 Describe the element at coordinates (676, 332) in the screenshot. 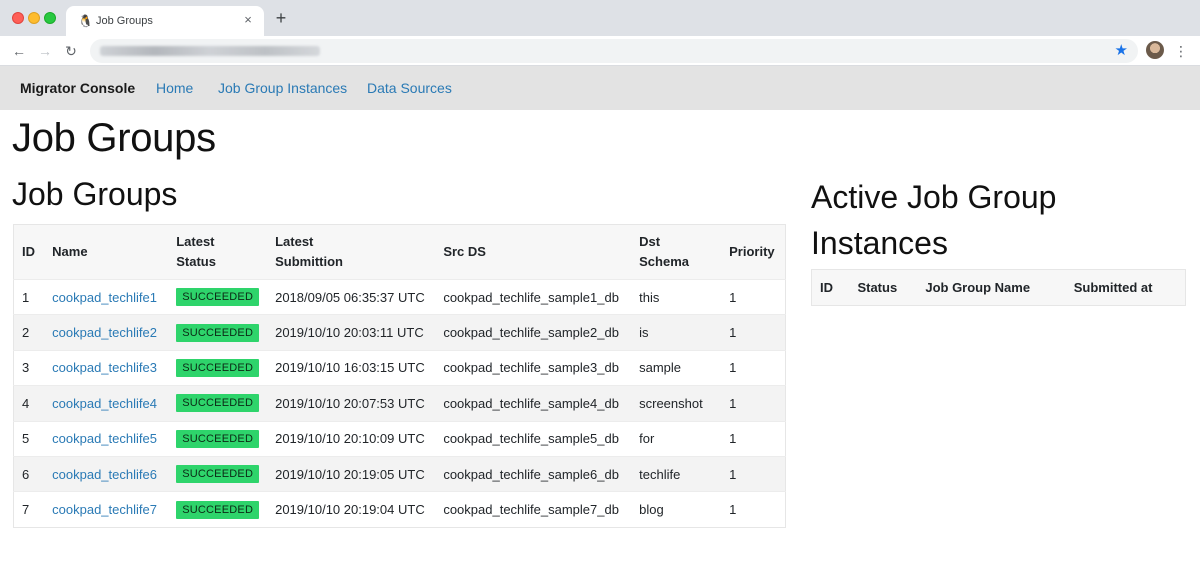

I see `cell-dst-schema: is` at that location.